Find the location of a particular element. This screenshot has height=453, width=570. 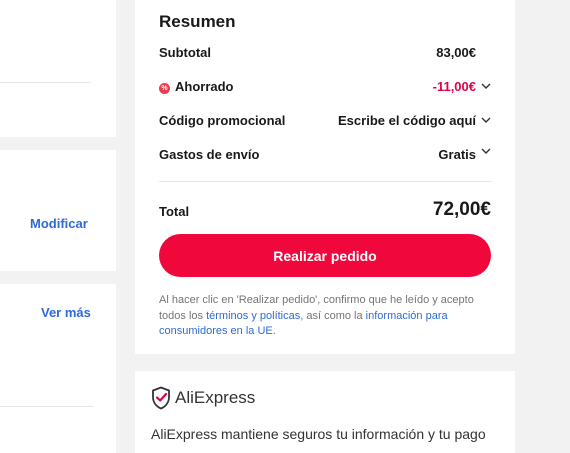

shield-check-icon is located at coordinates (161, 398).